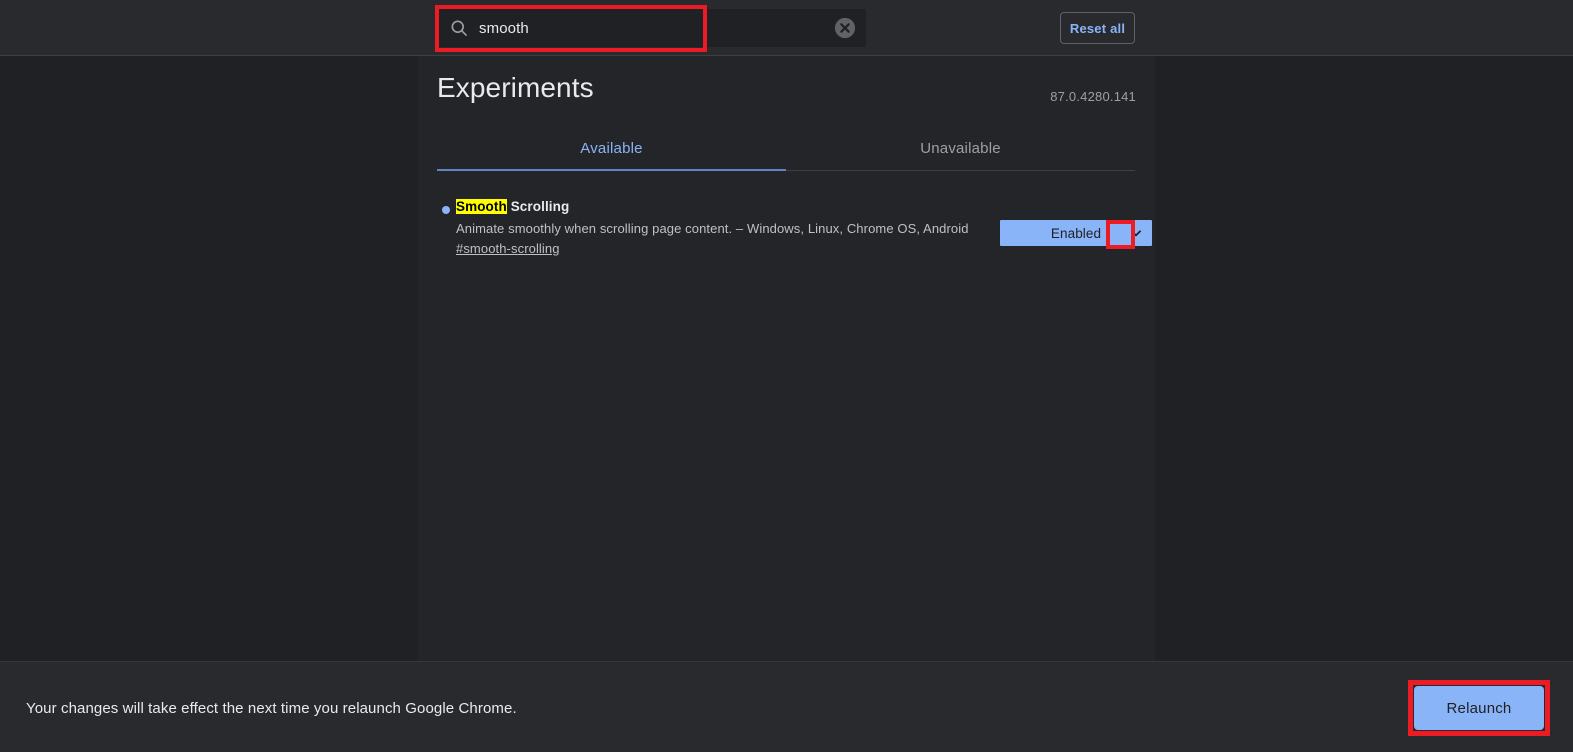 The image size is (1573, 752). Describe the element at coordinates (1093, 96) in the screenshot. I see `chrome-version-label: 87.0.4280.141` at that location.